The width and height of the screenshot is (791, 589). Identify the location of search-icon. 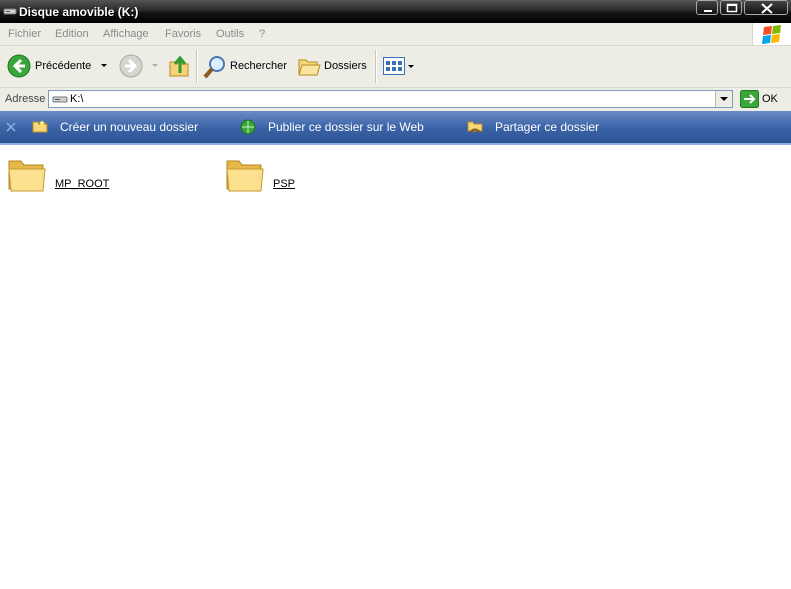
(215, 68).